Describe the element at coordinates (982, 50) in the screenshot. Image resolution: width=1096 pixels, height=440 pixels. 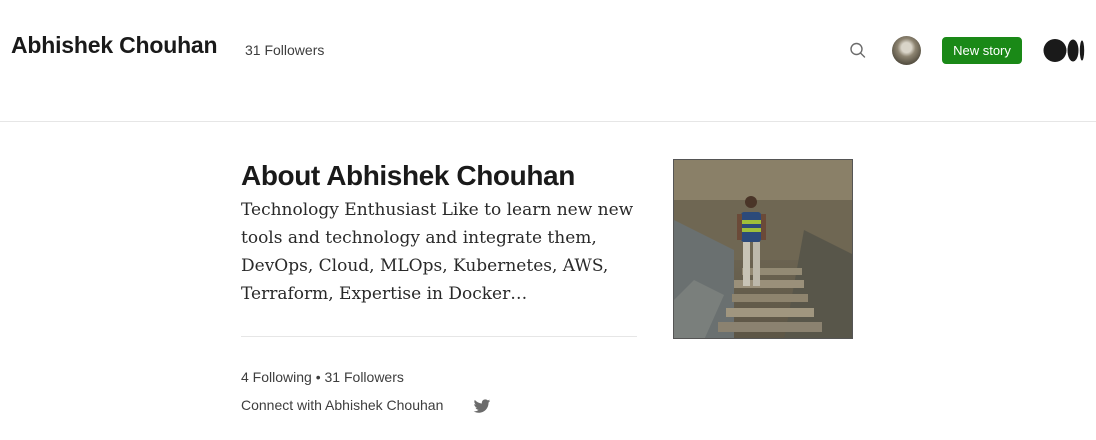
I see `new-story-button: New story` at that location.